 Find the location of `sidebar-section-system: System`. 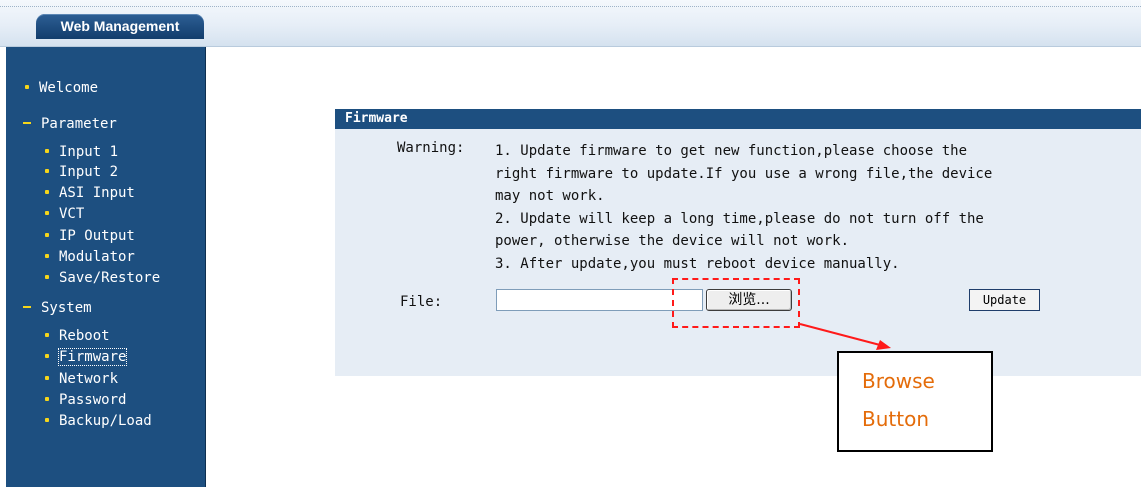

sidebar-section-system: System is located at coordinates (57, 308).